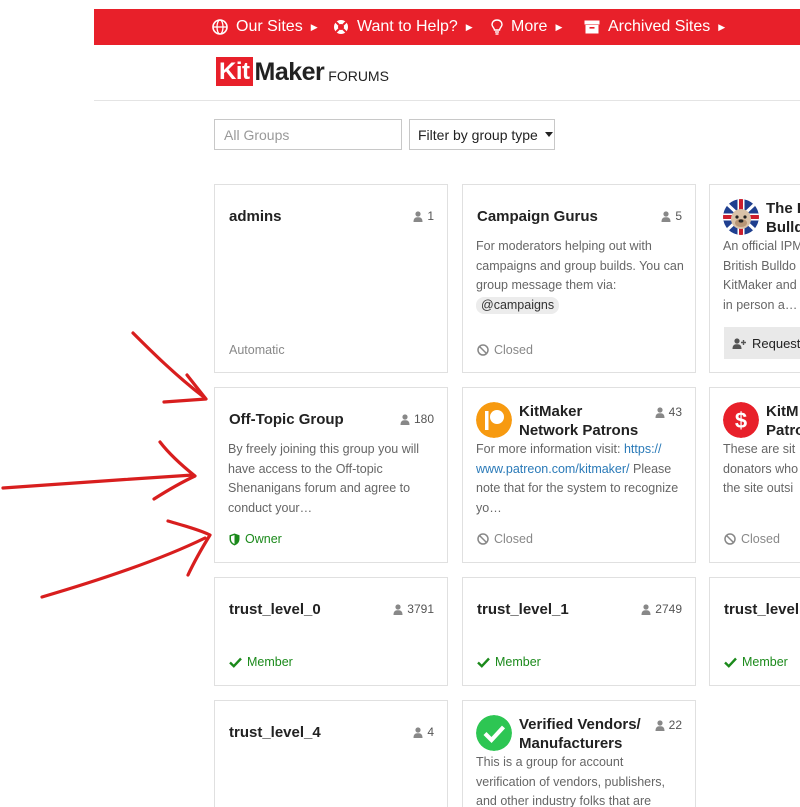 This screenshot has width=800, height=807. Describe the element at coordinates (289, 72) in the screenshot. I see `logo-maker: Maker` at that location.